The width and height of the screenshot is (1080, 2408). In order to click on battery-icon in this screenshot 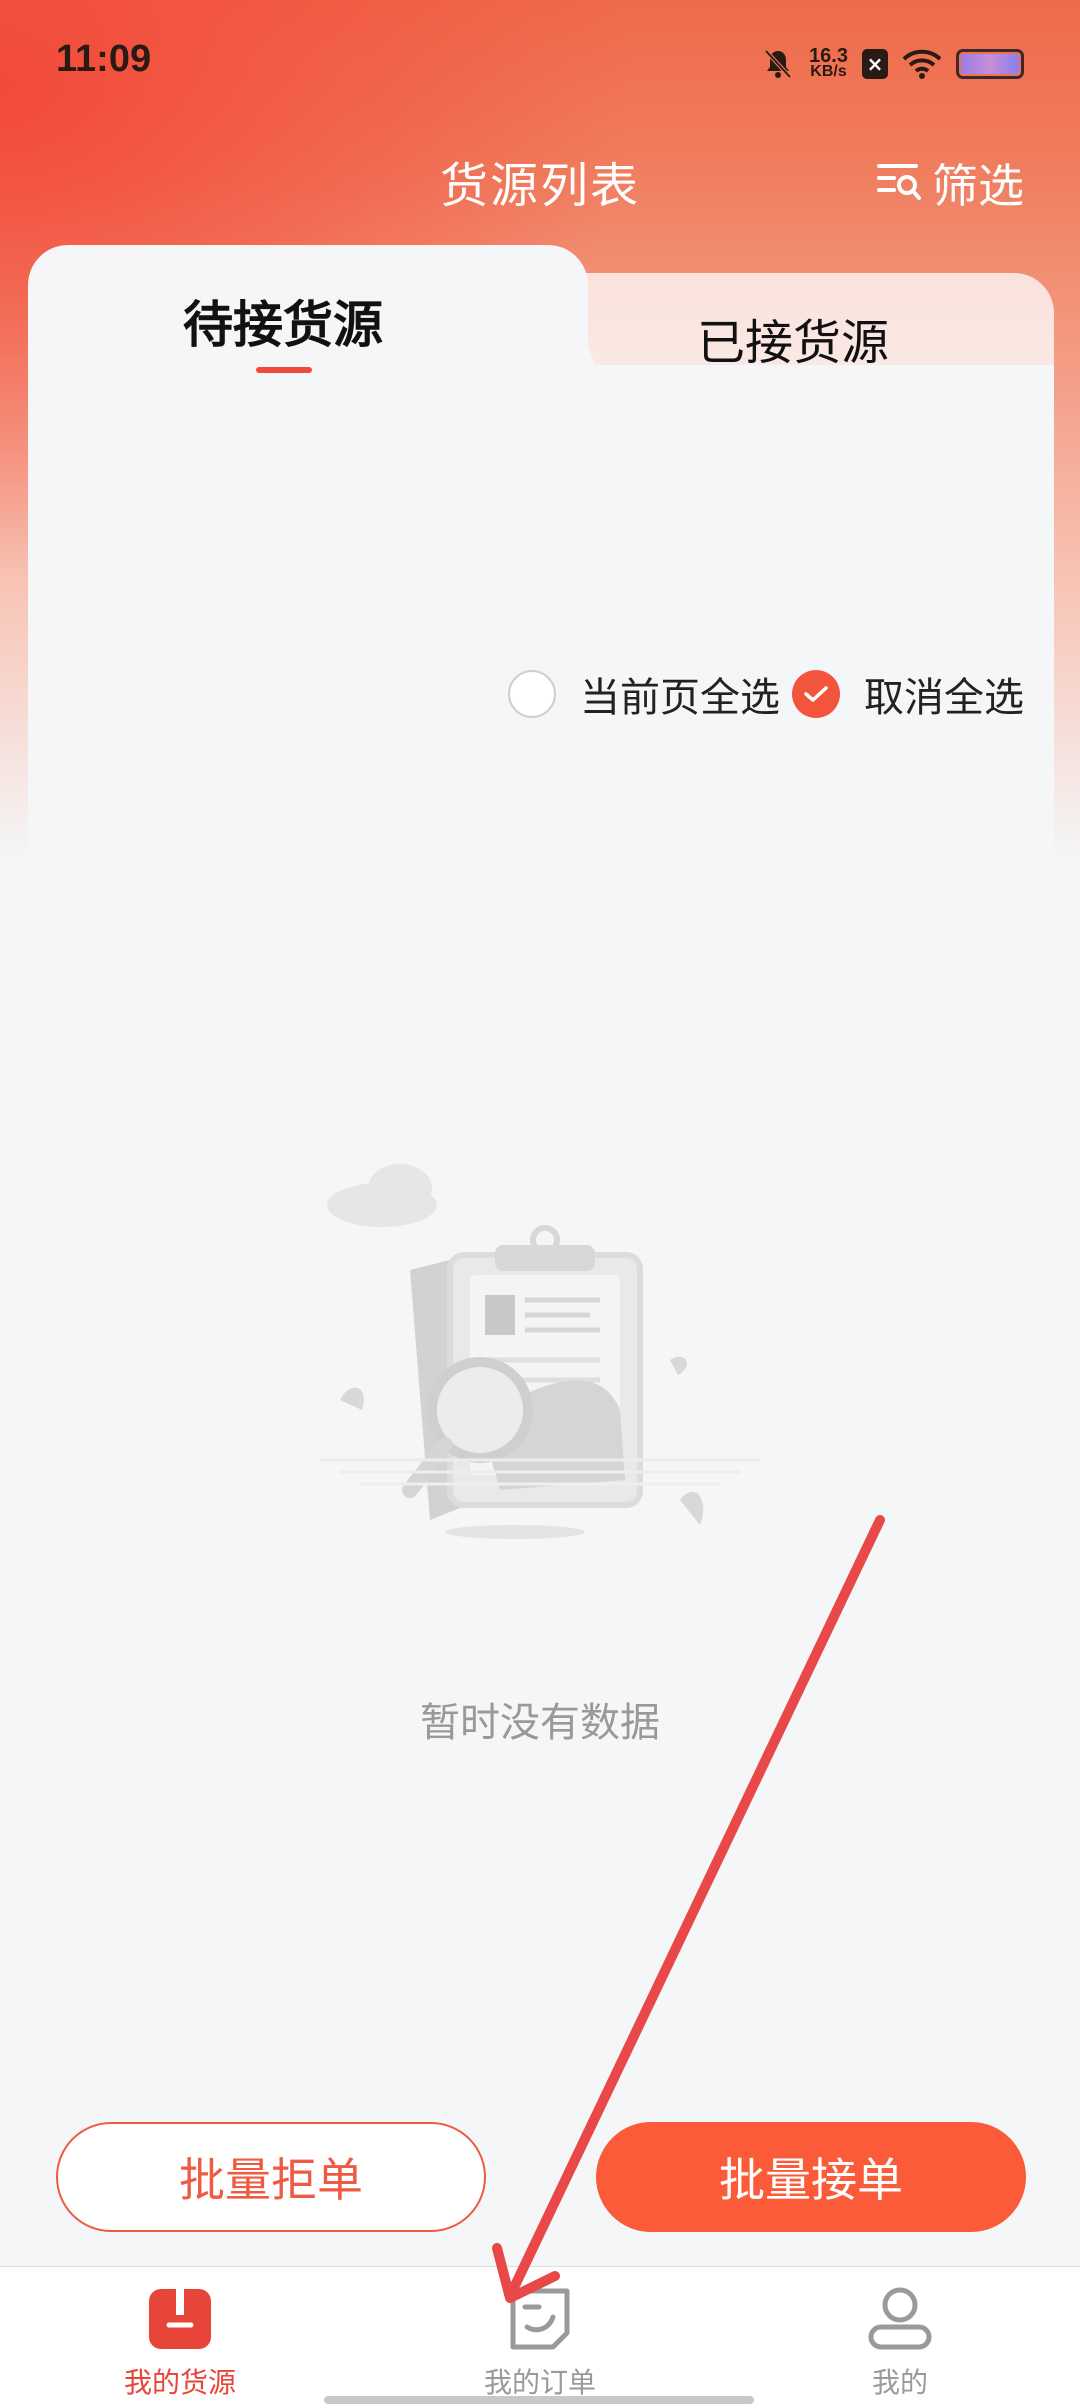, I will do `click(990, 64)`.